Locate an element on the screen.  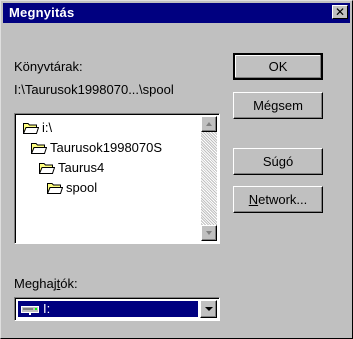
list-item: Taurus4 is located at coordinates (71, 167).